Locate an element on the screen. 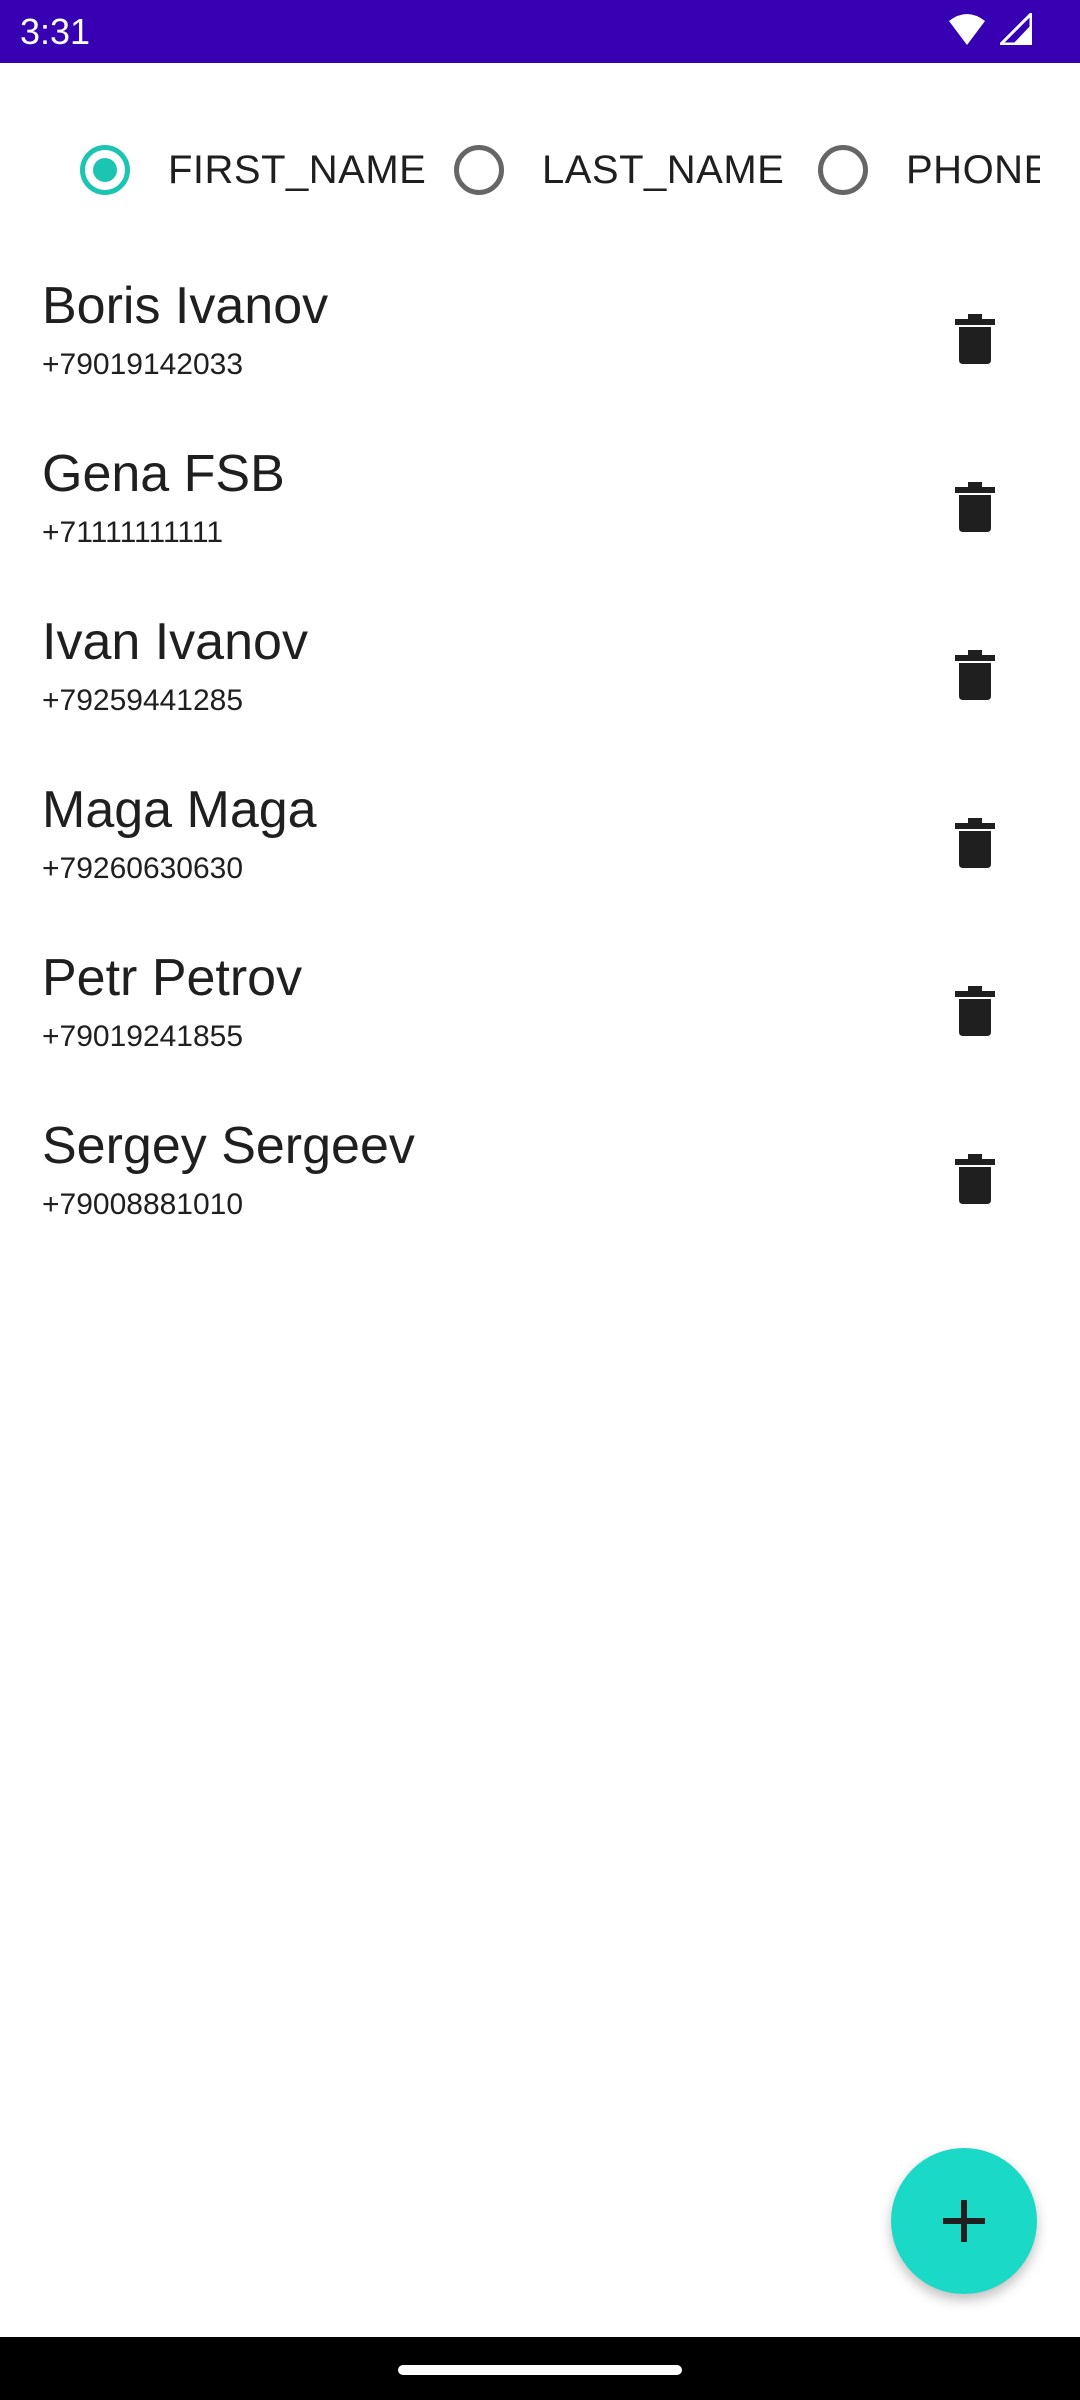 This screenshot has width=1080, height=2400. radio-label: FIRST_NAME is located at coordinates (297, 169).